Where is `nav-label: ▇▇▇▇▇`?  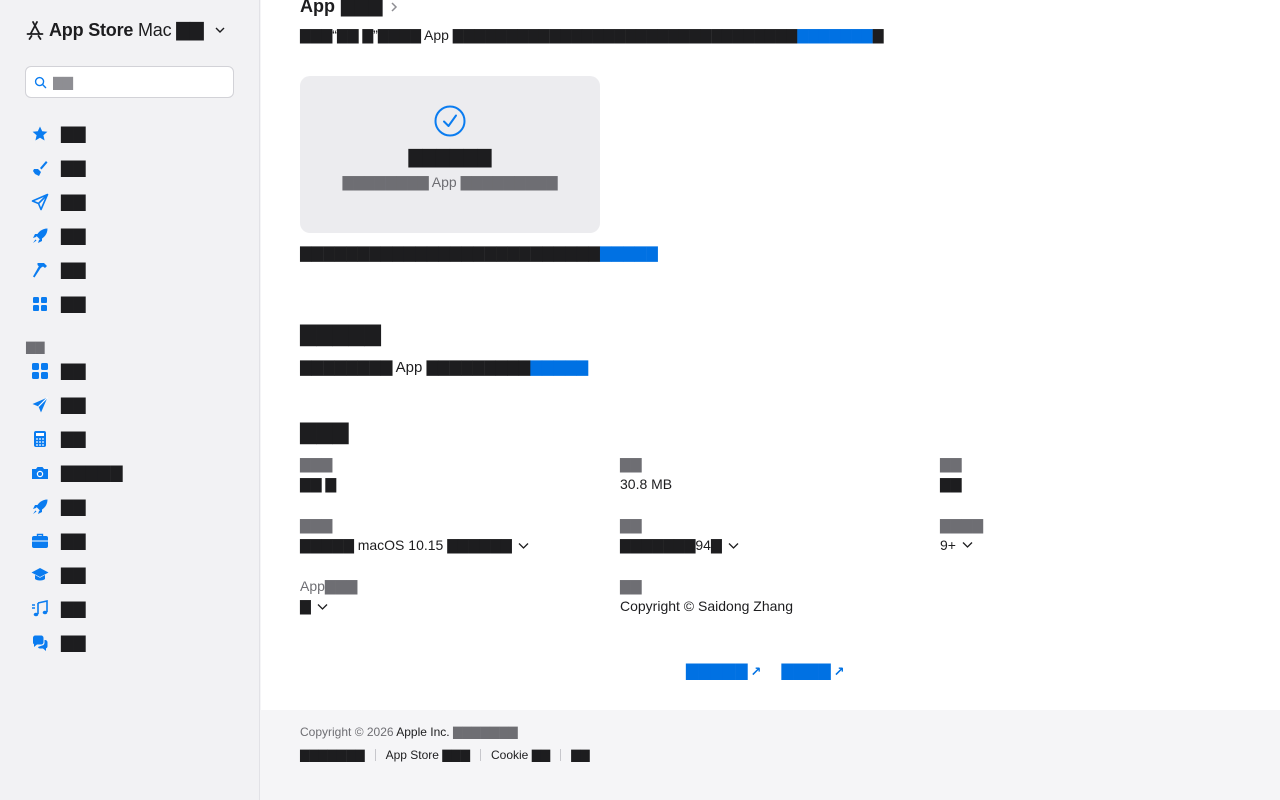
nav-label: ▇▇▇▇▇ is located at coordinates (92, 473).